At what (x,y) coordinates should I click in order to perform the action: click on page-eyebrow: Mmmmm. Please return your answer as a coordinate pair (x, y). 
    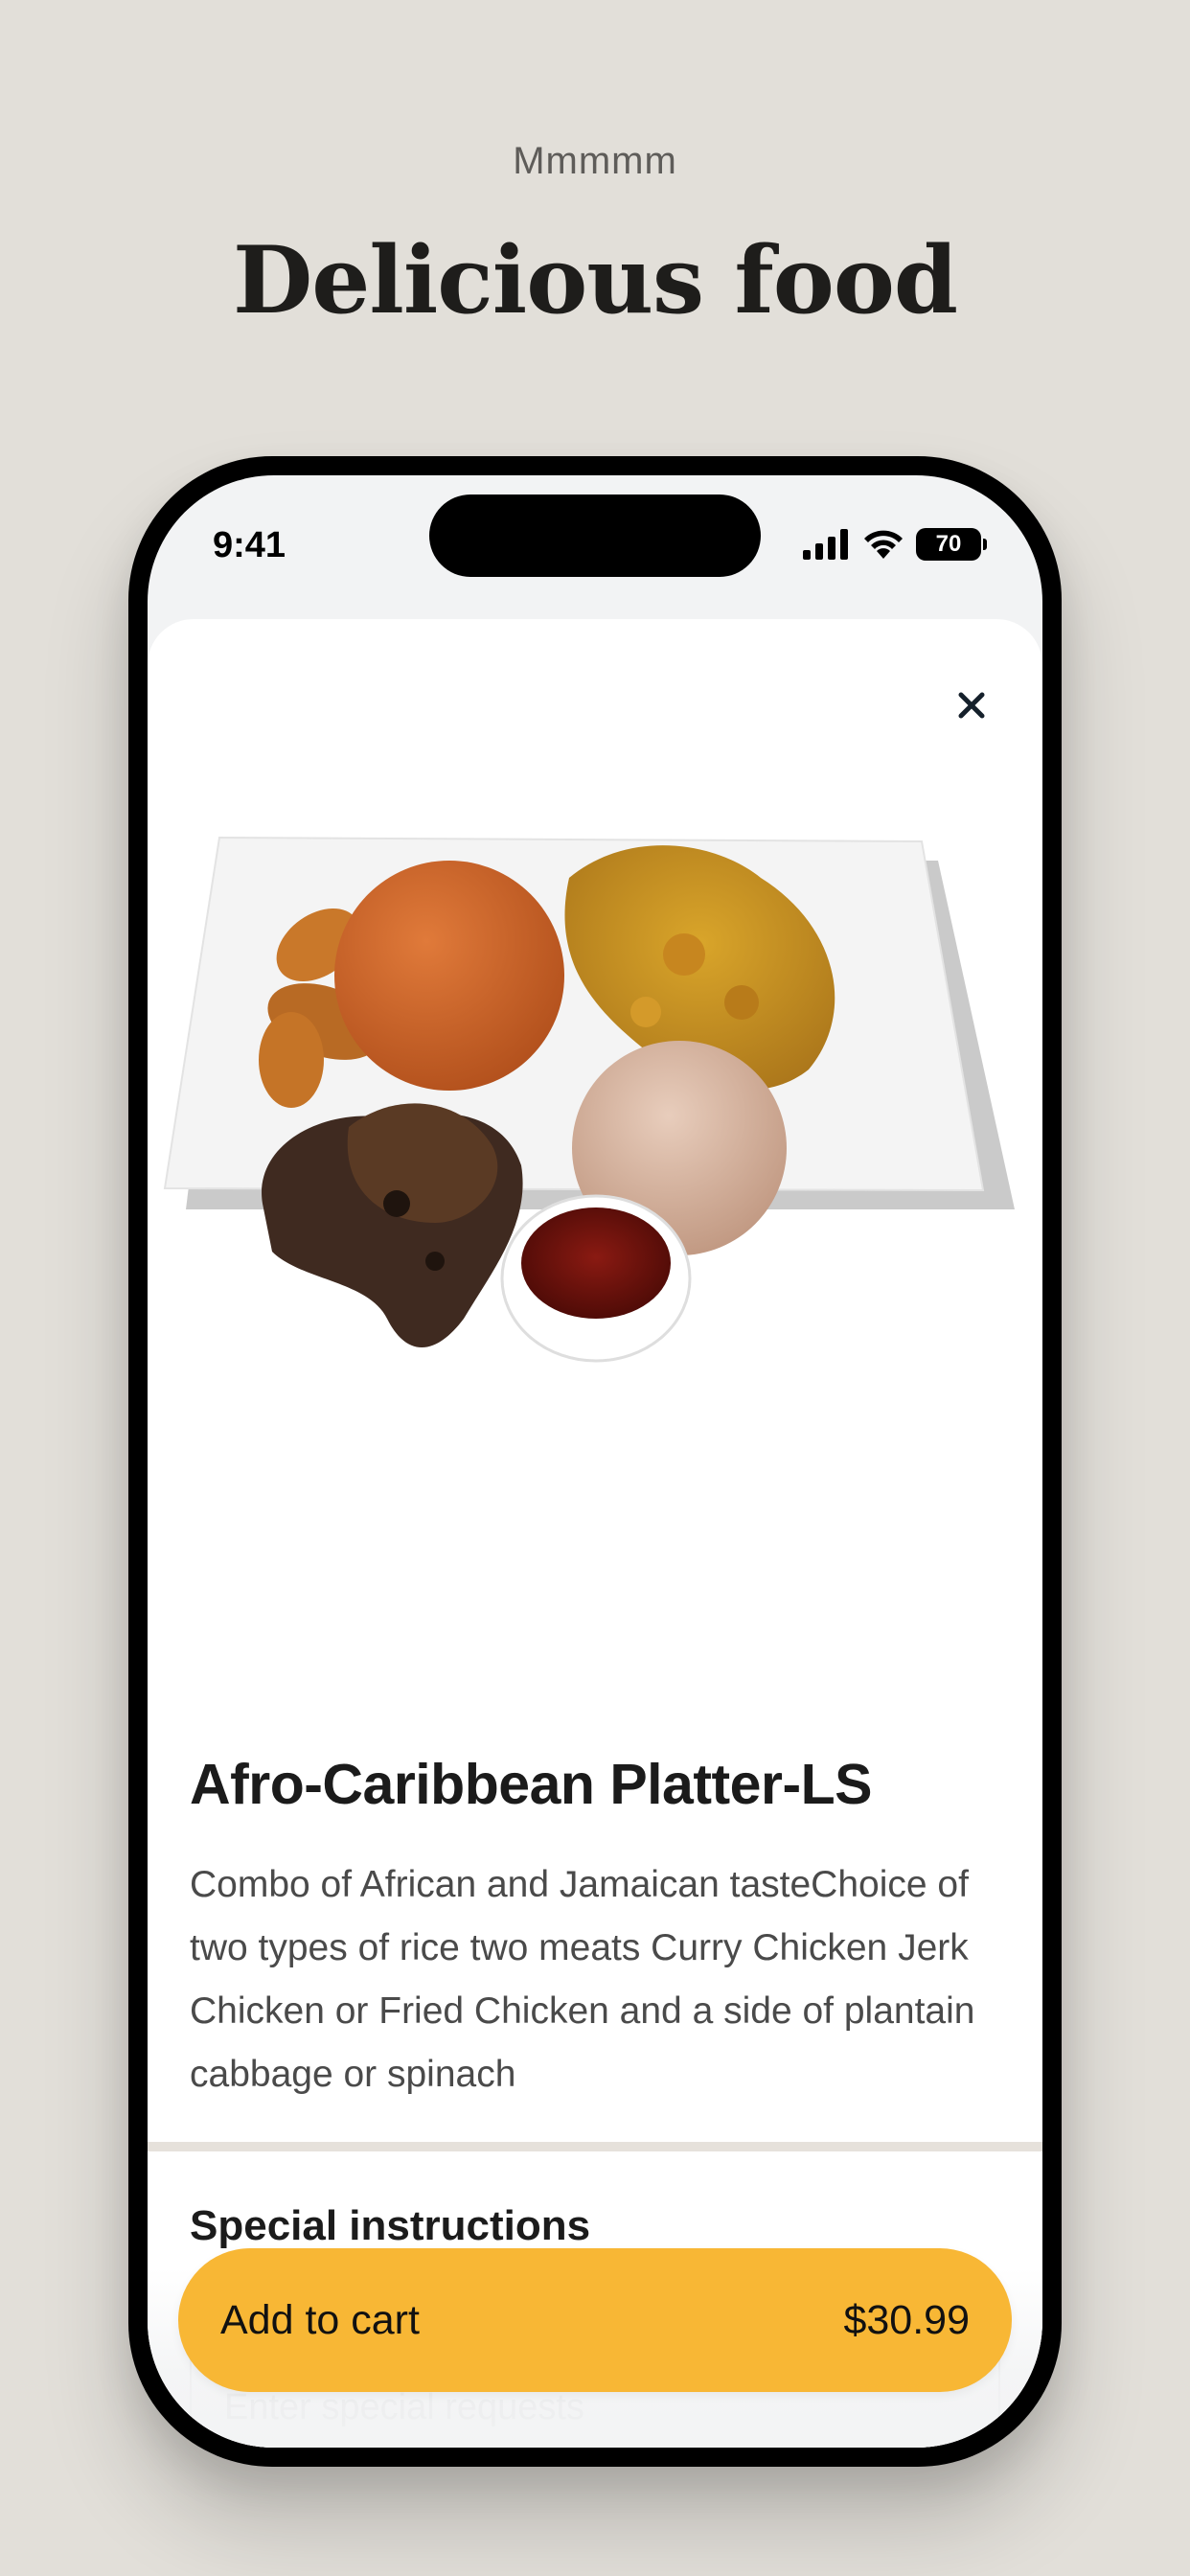
    Looking at the image, I should click on (595, 161).